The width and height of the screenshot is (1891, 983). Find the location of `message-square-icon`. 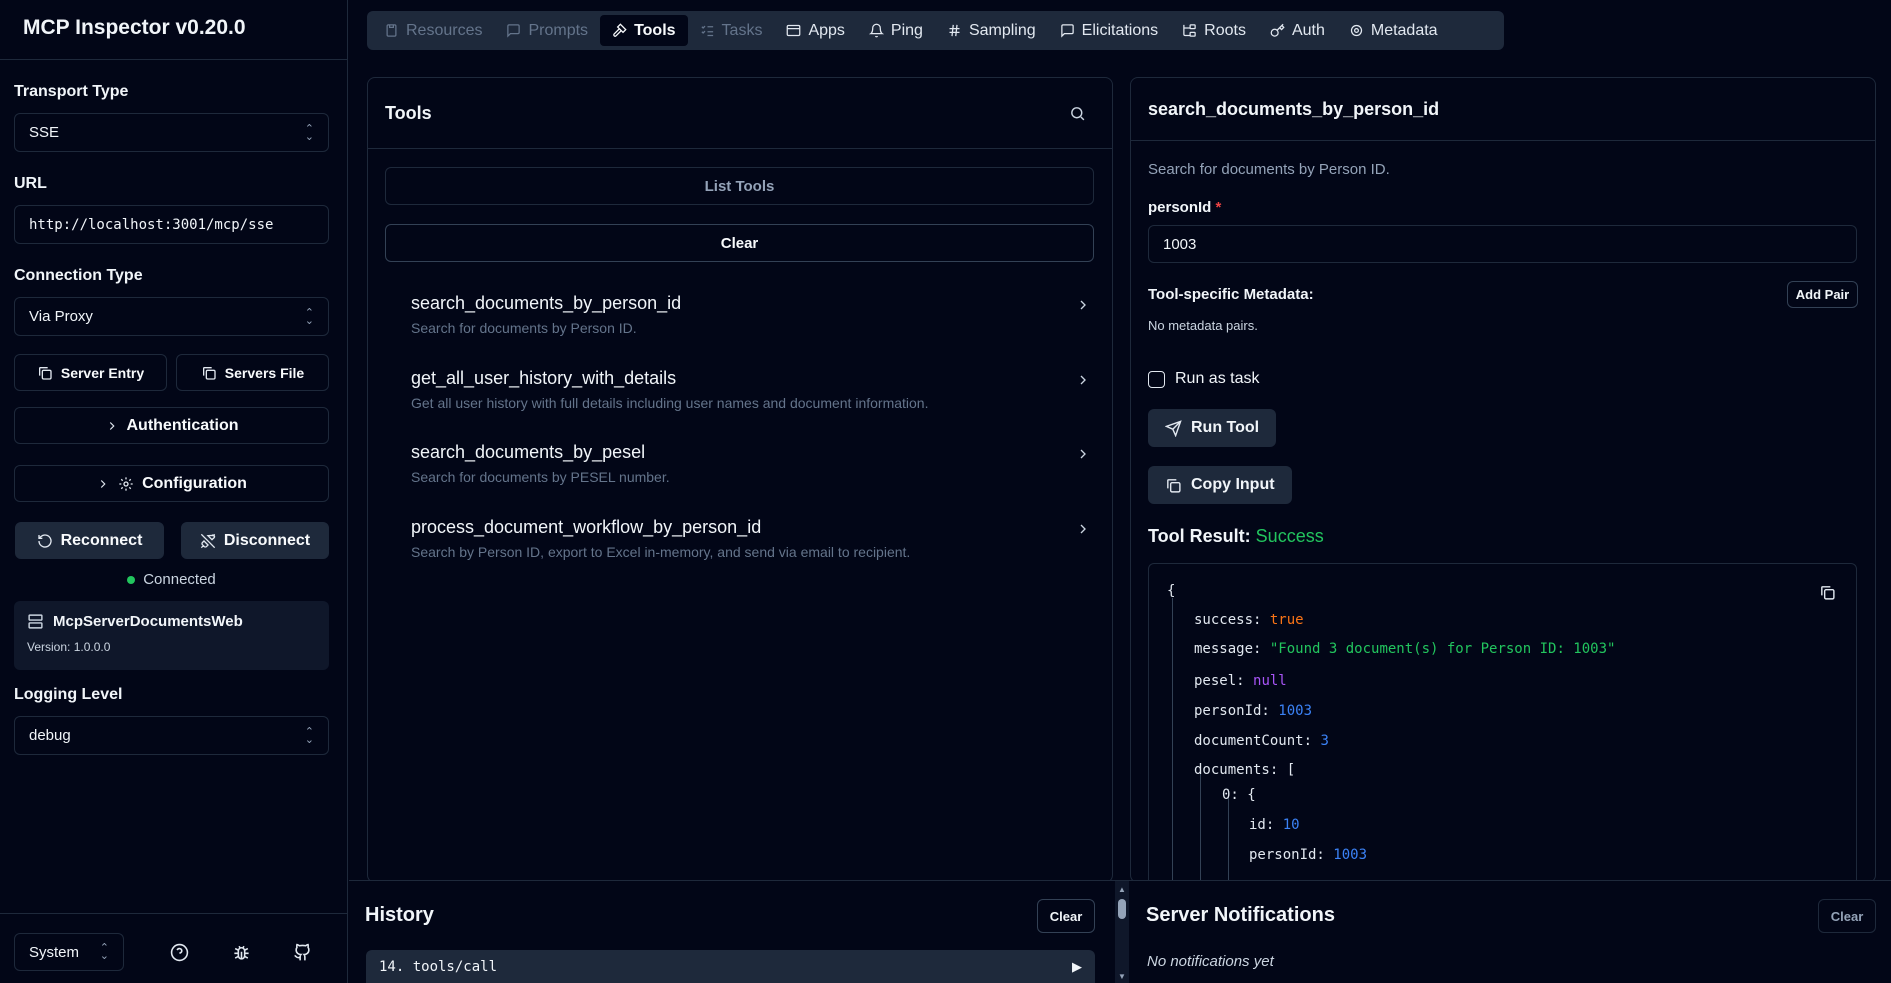

message-square-icon is located at coordinates (1067, 31).